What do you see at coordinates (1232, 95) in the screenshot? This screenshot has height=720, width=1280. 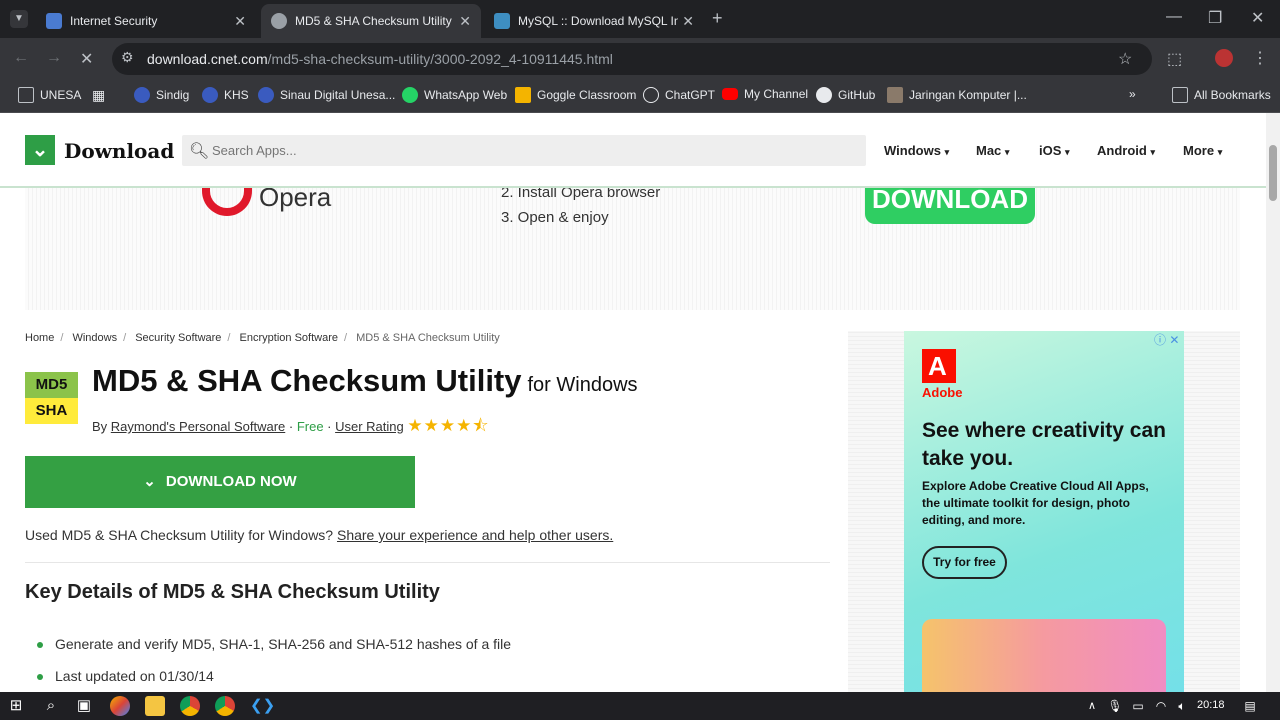 I see `bookmark-label: All Bookmarks` at bounding box center [1232, 95].